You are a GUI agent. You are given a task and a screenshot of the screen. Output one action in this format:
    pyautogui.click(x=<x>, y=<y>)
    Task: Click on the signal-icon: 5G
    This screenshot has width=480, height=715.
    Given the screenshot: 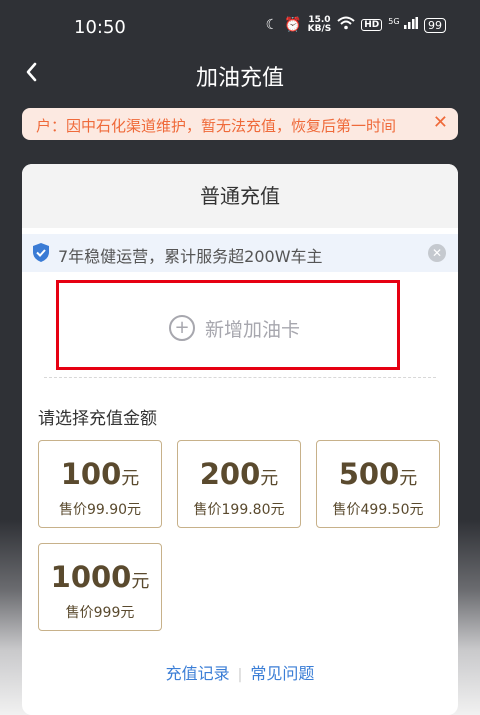 What is the action you would take?
    pyautogui.click(x=403, y=25)
    